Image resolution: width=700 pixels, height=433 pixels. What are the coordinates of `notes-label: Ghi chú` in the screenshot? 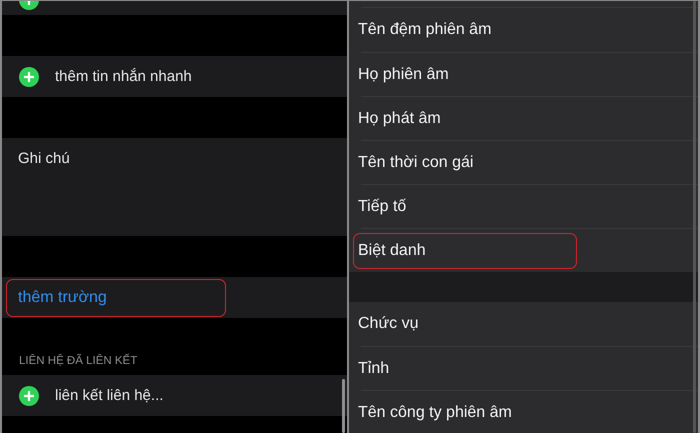 It's located at (44, 158).